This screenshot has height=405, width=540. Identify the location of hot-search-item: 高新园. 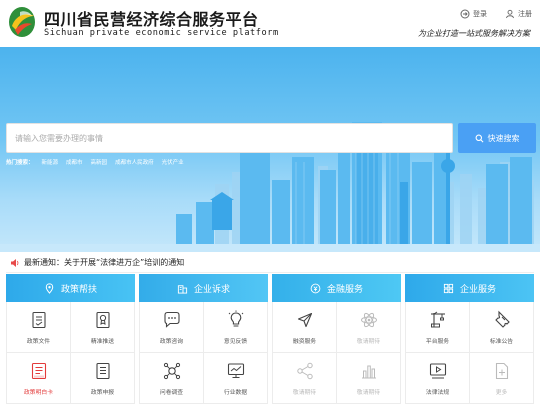
(99, 162).